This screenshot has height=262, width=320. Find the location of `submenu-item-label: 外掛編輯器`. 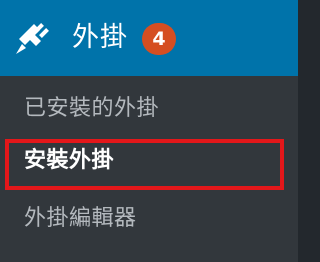

submenu-item-label: 外掛編輯器 is located at coordinates (80, 218).